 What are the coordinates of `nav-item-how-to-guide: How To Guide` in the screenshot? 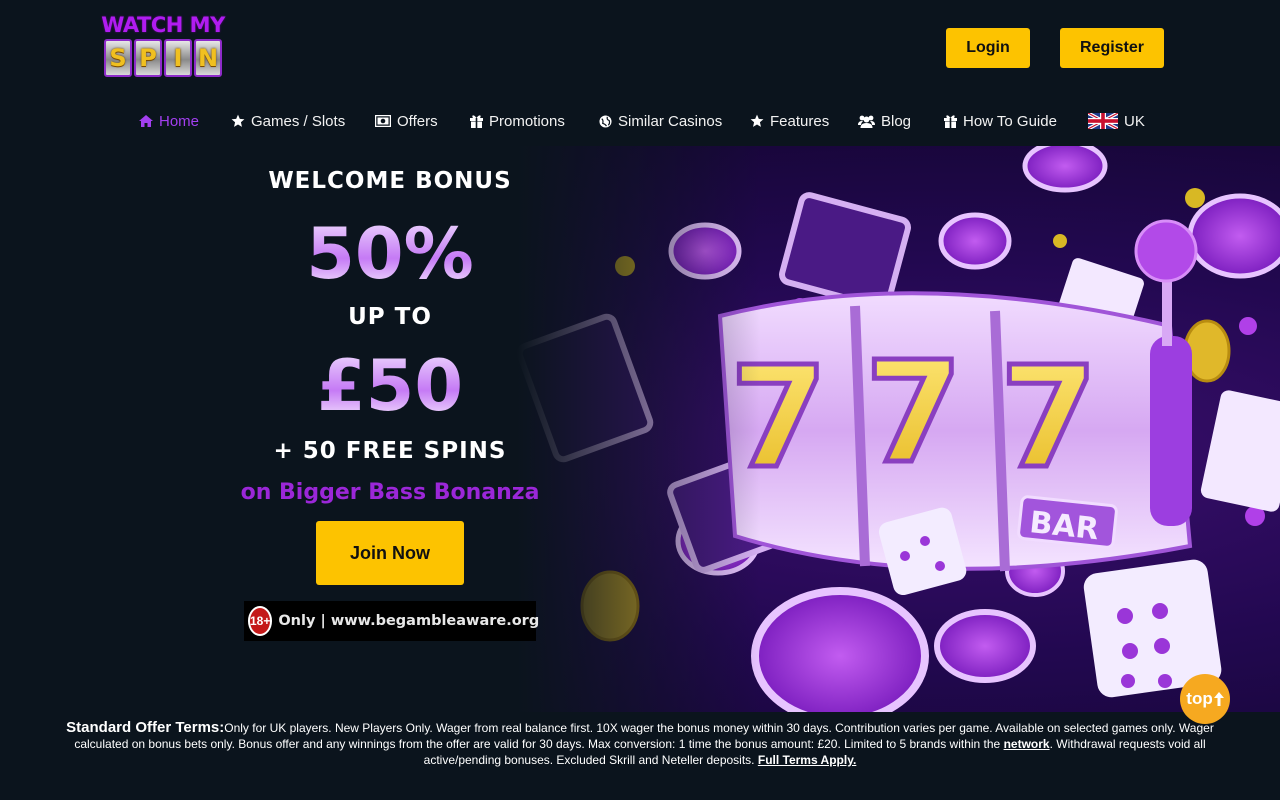 It's located at (1000, 121).